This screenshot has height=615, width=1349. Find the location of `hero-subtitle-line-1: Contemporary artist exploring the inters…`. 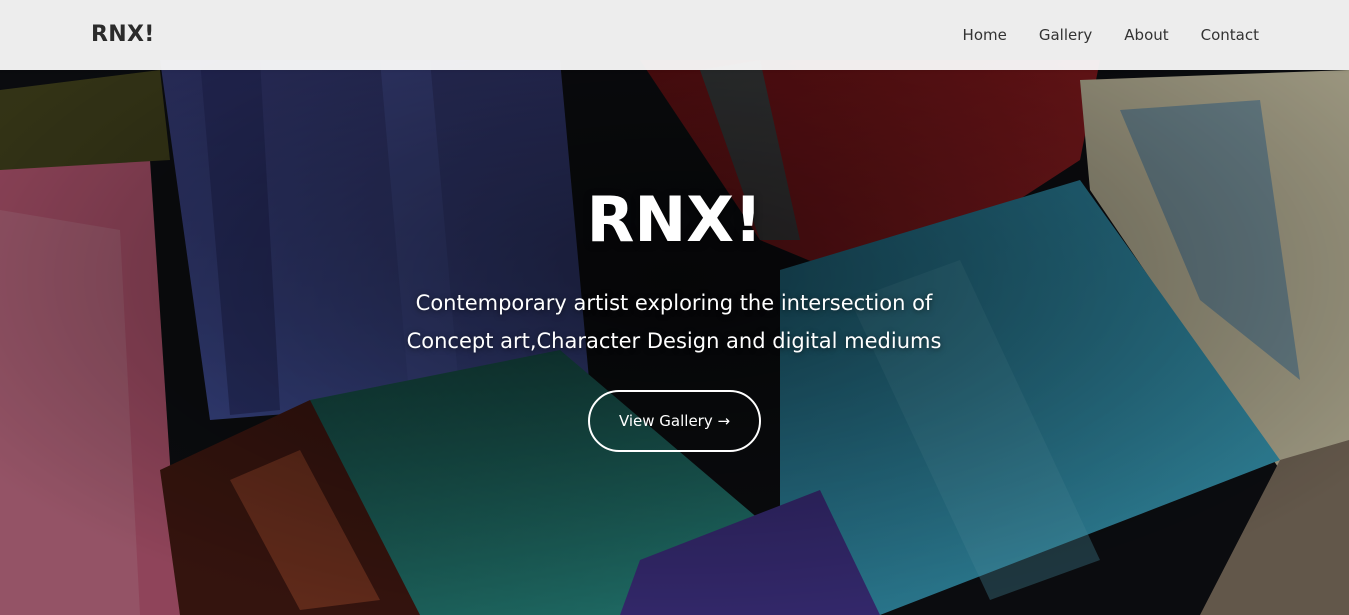

hero-subtitle-line-1: Contemporary artist exploring the inters… is located at coordinates (674, 303).